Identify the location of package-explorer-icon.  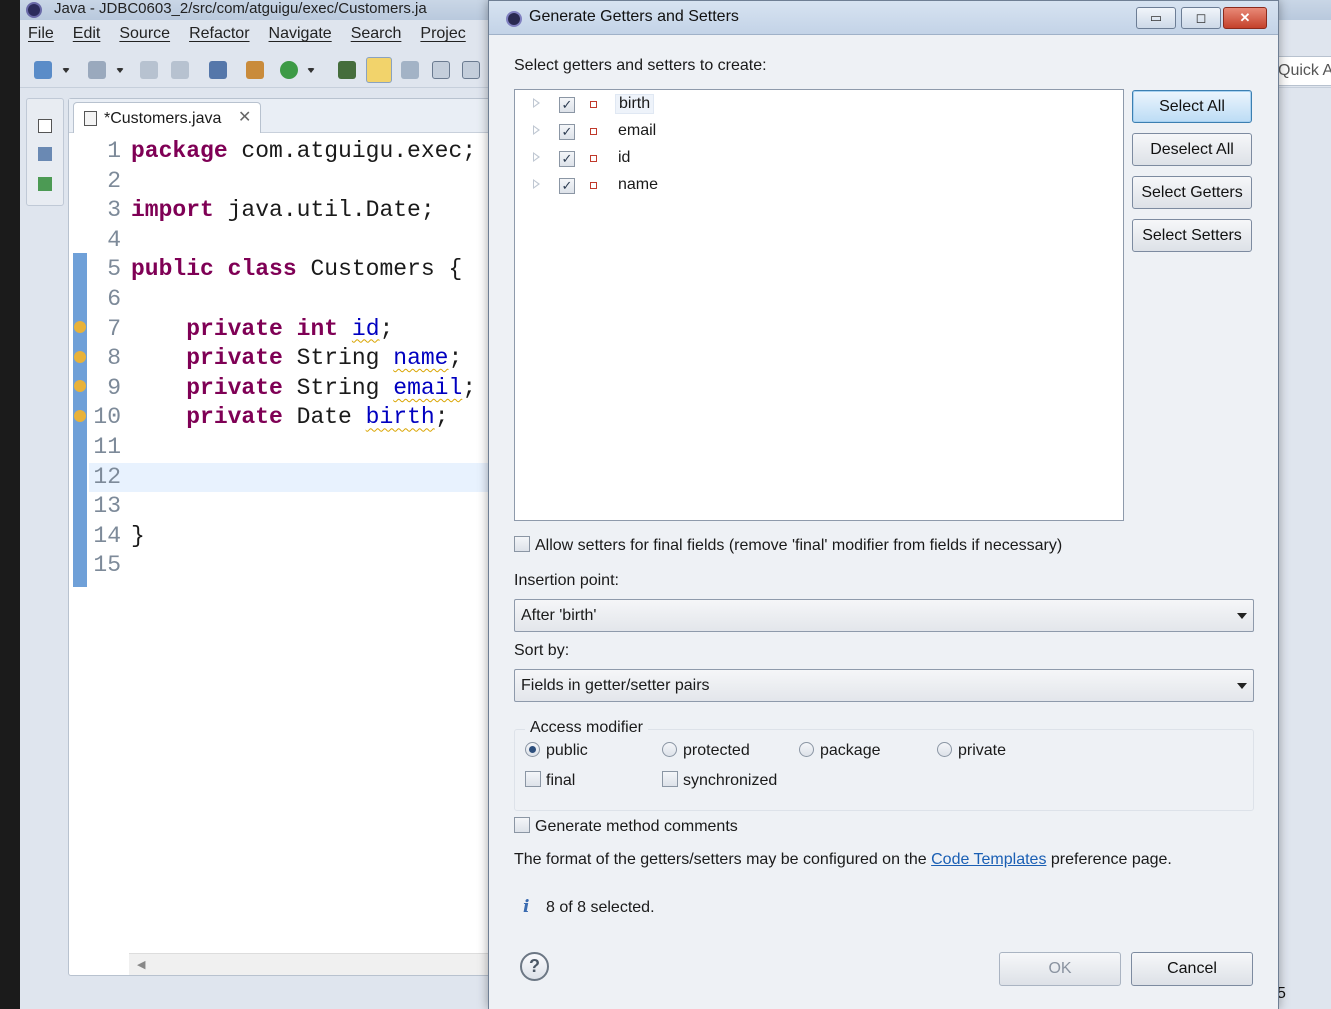
(45, 154).